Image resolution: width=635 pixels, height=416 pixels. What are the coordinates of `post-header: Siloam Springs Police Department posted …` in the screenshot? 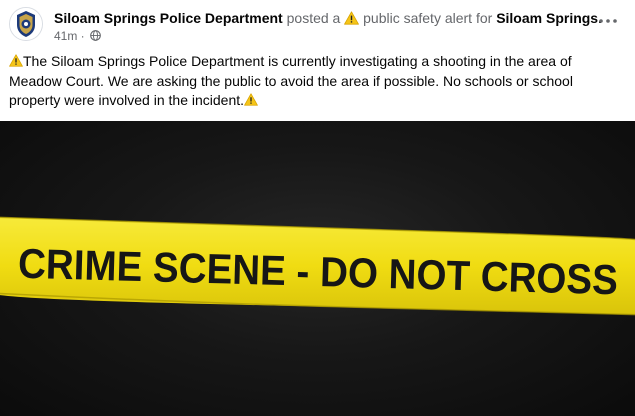 It's located at (317, 25).